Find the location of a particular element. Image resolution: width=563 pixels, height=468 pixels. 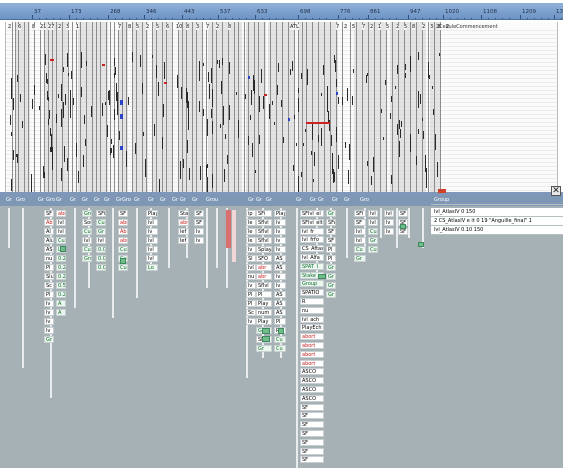

panel-item: 0.5 is located at coordinates (61, 285).